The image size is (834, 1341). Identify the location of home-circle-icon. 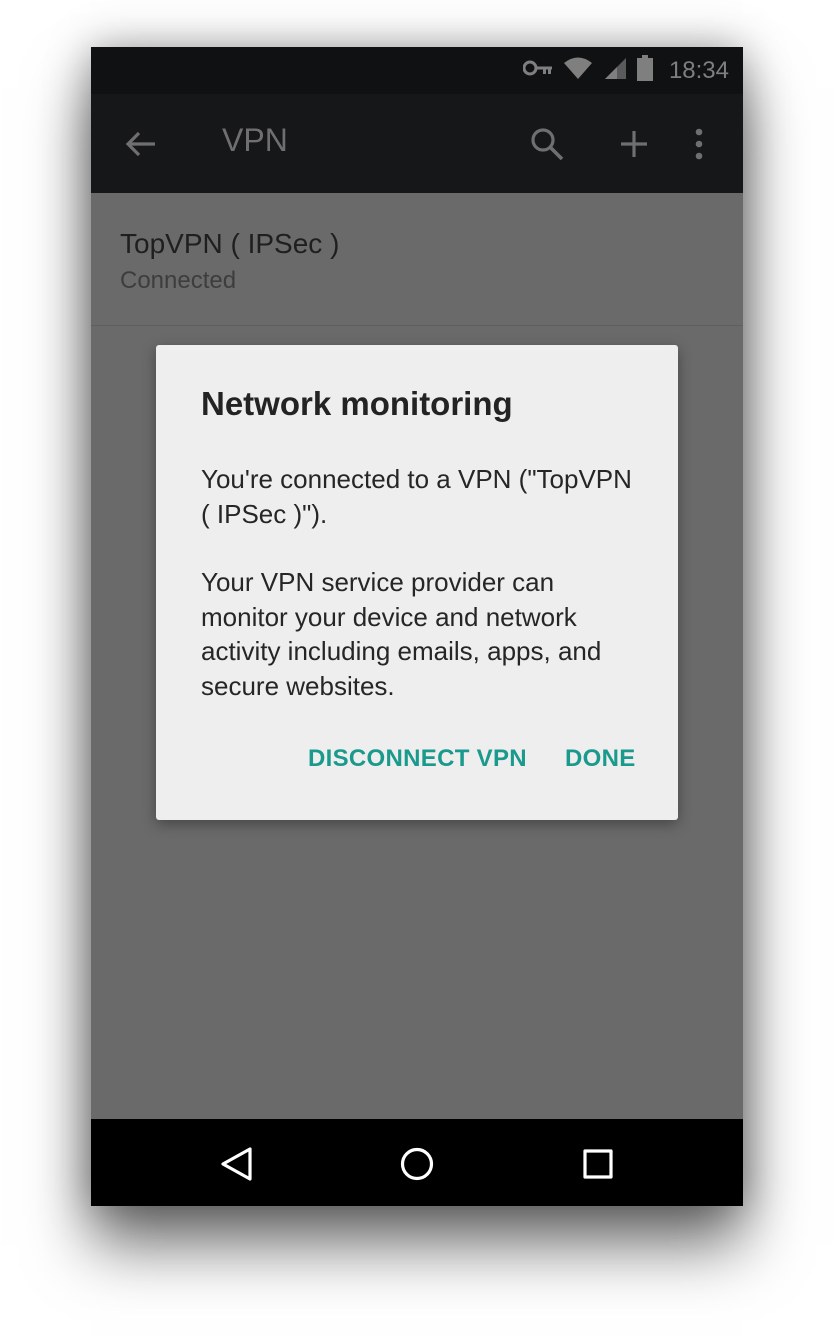
(417, 1164).